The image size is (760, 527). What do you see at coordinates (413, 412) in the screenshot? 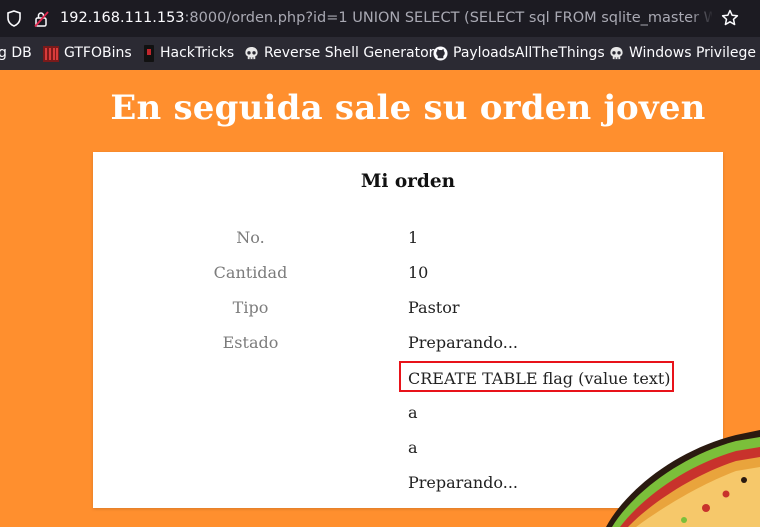
I see `value-extra-1: a` at bounding box center [413, 412].